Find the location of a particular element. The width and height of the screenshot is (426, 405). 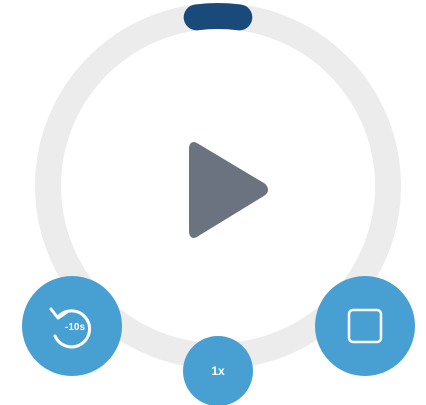

play-icon is located at coordinates (228, 190).